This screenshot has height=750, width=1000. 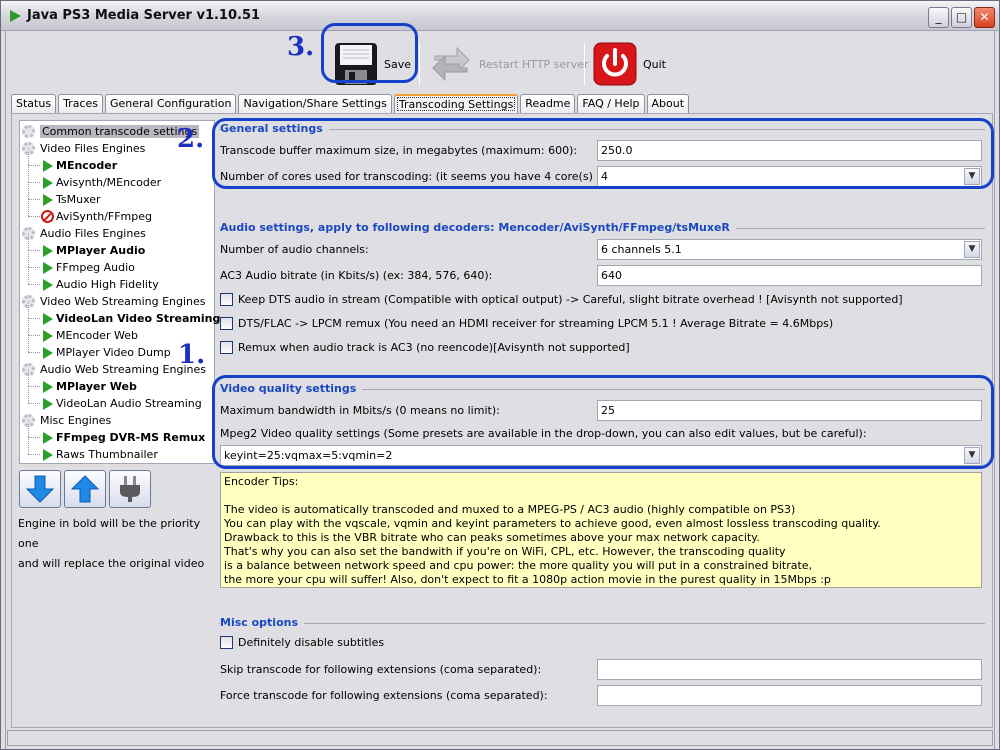 I want to click on tree-item-label: Raws Thumbnailer, so click(x=107, y=454).